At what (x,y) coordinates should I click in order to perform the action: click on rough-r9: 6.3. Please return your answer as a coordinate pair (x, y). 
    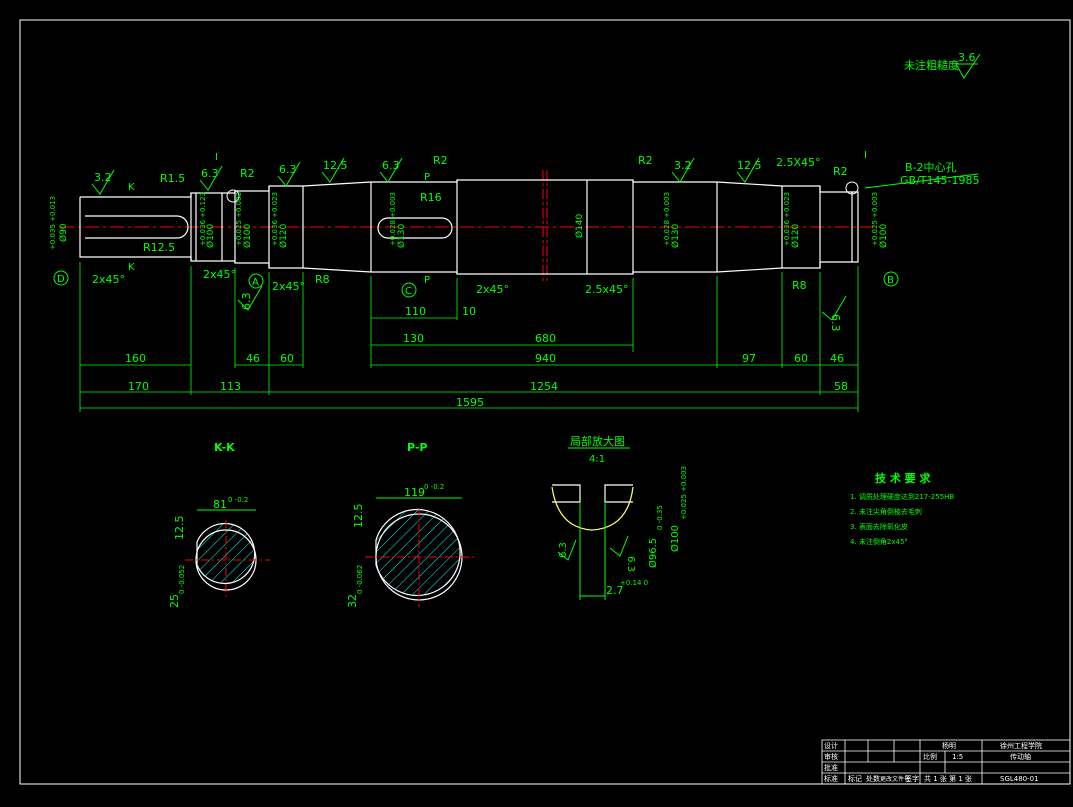
    Looking at the image, I should click on (835, 323).